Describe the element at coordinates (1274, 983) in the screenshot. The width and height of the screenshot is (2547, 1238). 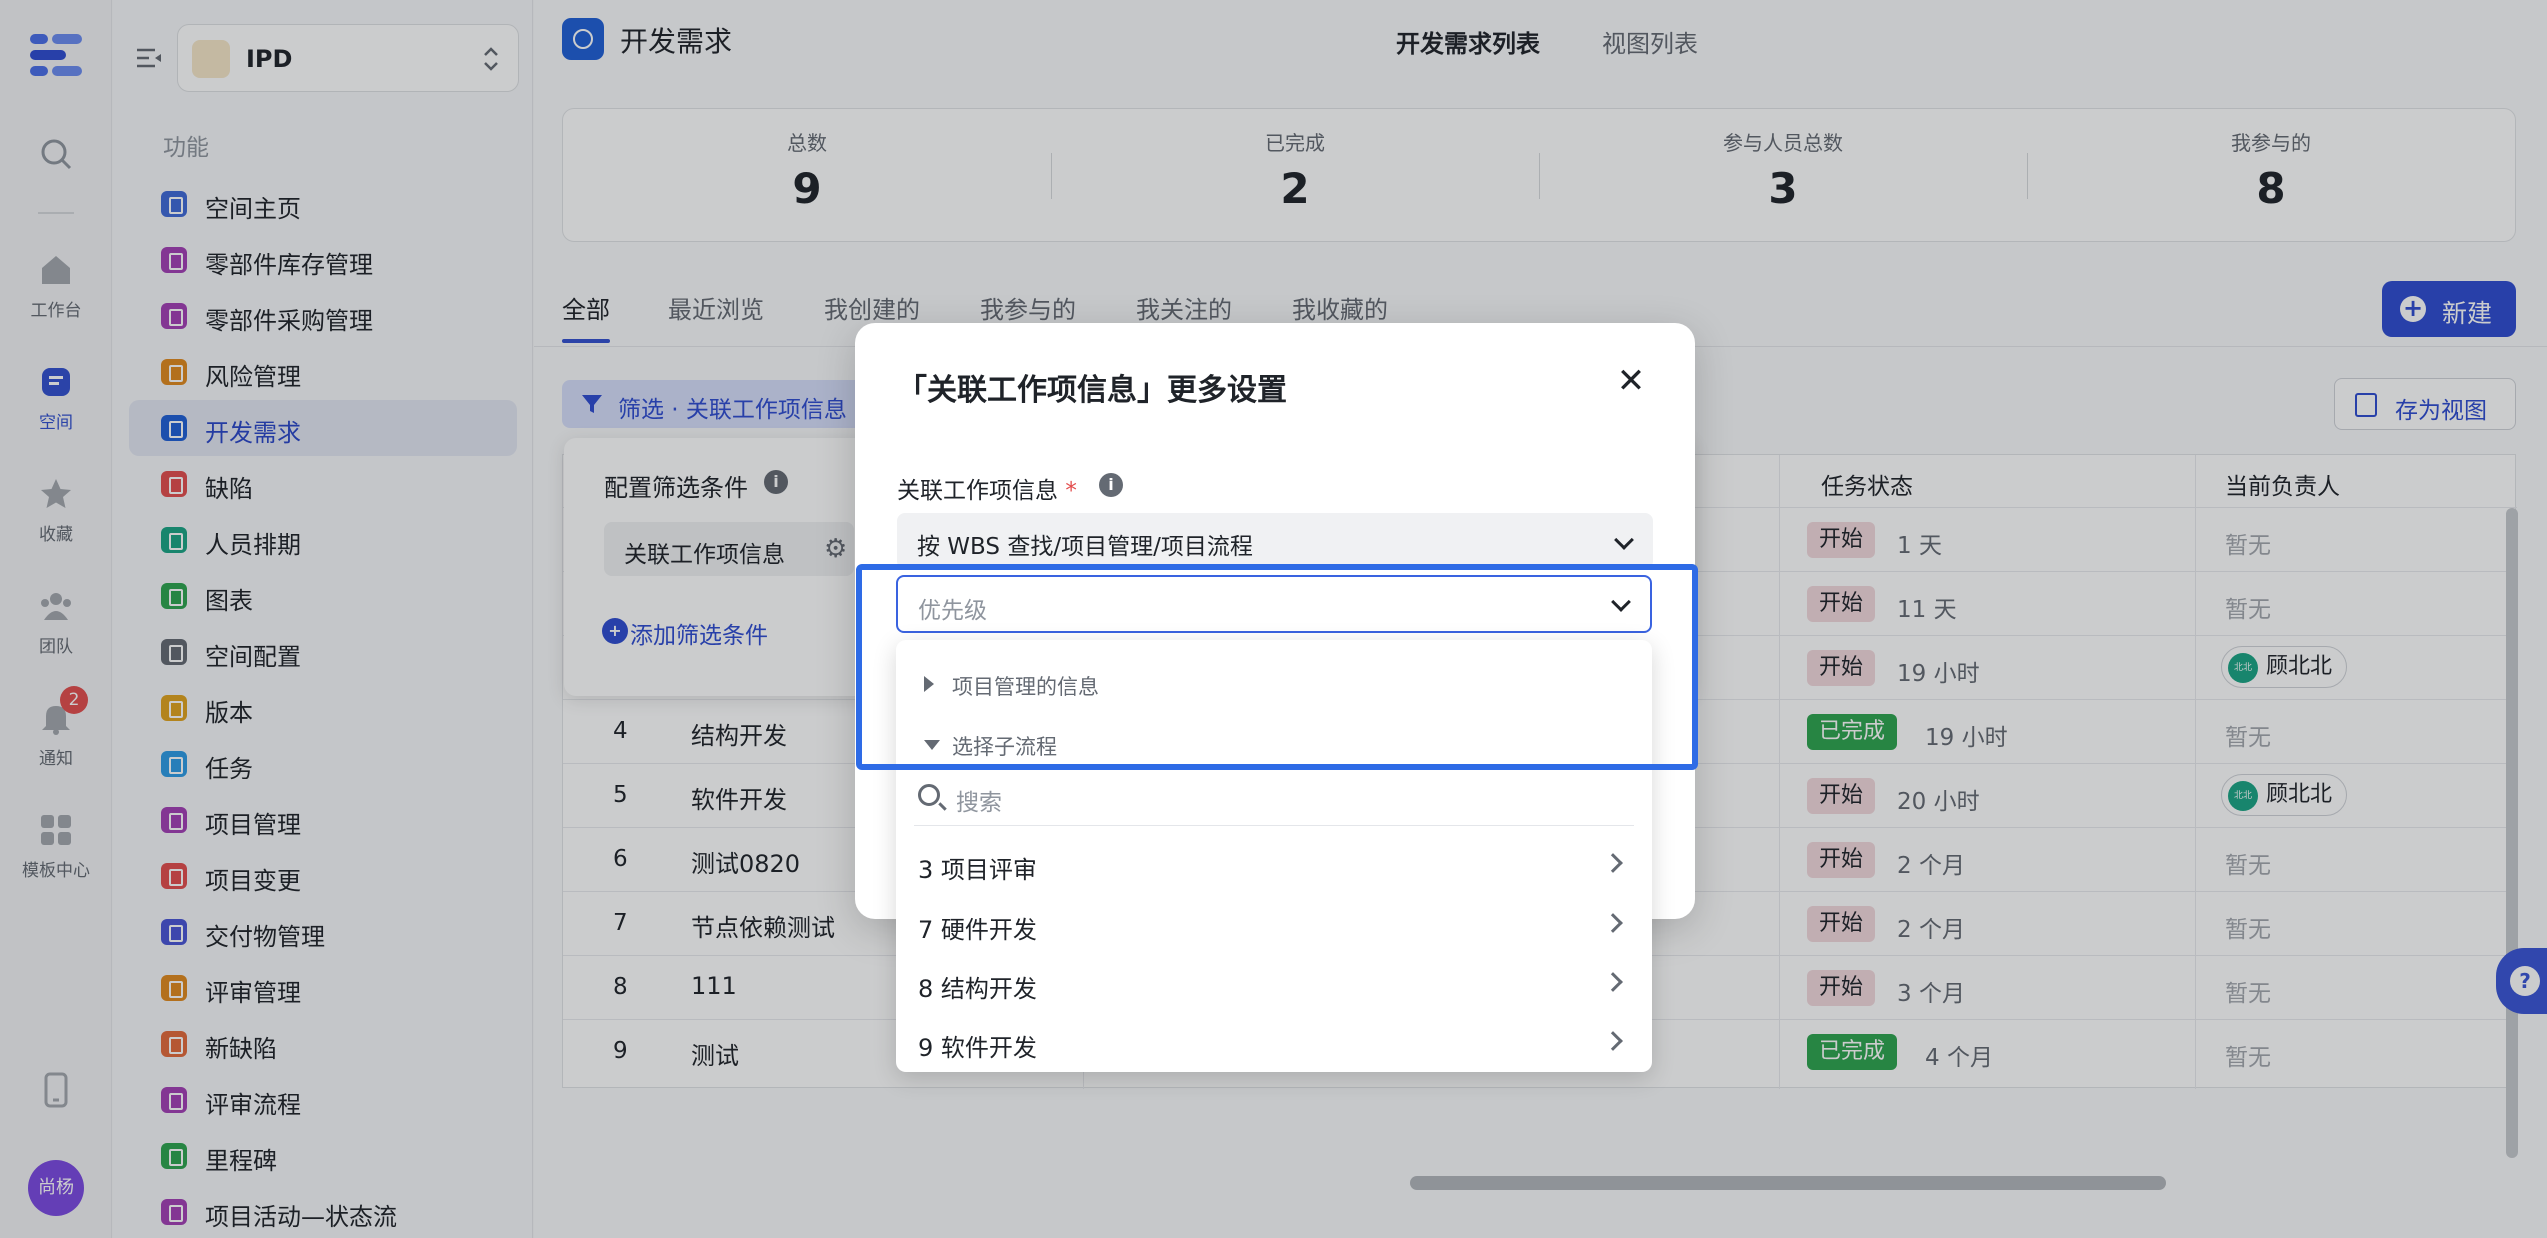
I see `option-item: 8 结构开发` at that location.